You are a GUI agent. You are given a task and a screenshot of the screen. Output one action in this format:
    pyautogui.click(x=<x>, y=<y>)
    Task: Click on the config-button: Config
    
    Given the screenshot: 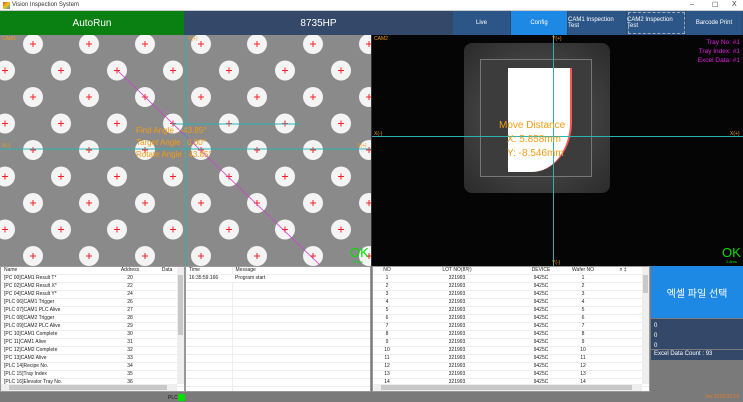 What is the action you would take?
    pyautogui.click(x=539, y=23)
    